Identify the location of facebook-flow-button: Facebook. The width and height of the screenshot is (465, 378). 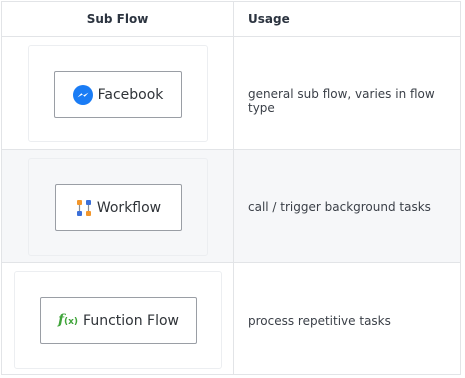
(118, 94).